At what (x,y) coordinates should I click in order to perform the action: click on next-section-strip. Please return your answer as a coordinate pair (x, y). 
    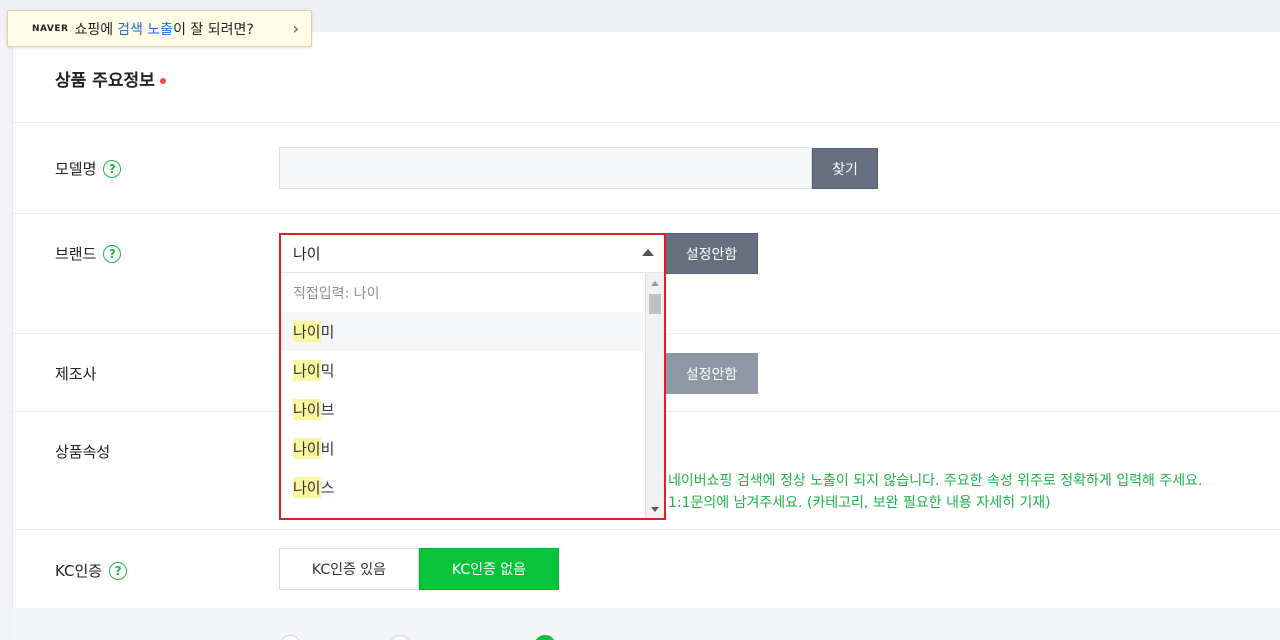
    Looking at the image, I should click on (646, 624).